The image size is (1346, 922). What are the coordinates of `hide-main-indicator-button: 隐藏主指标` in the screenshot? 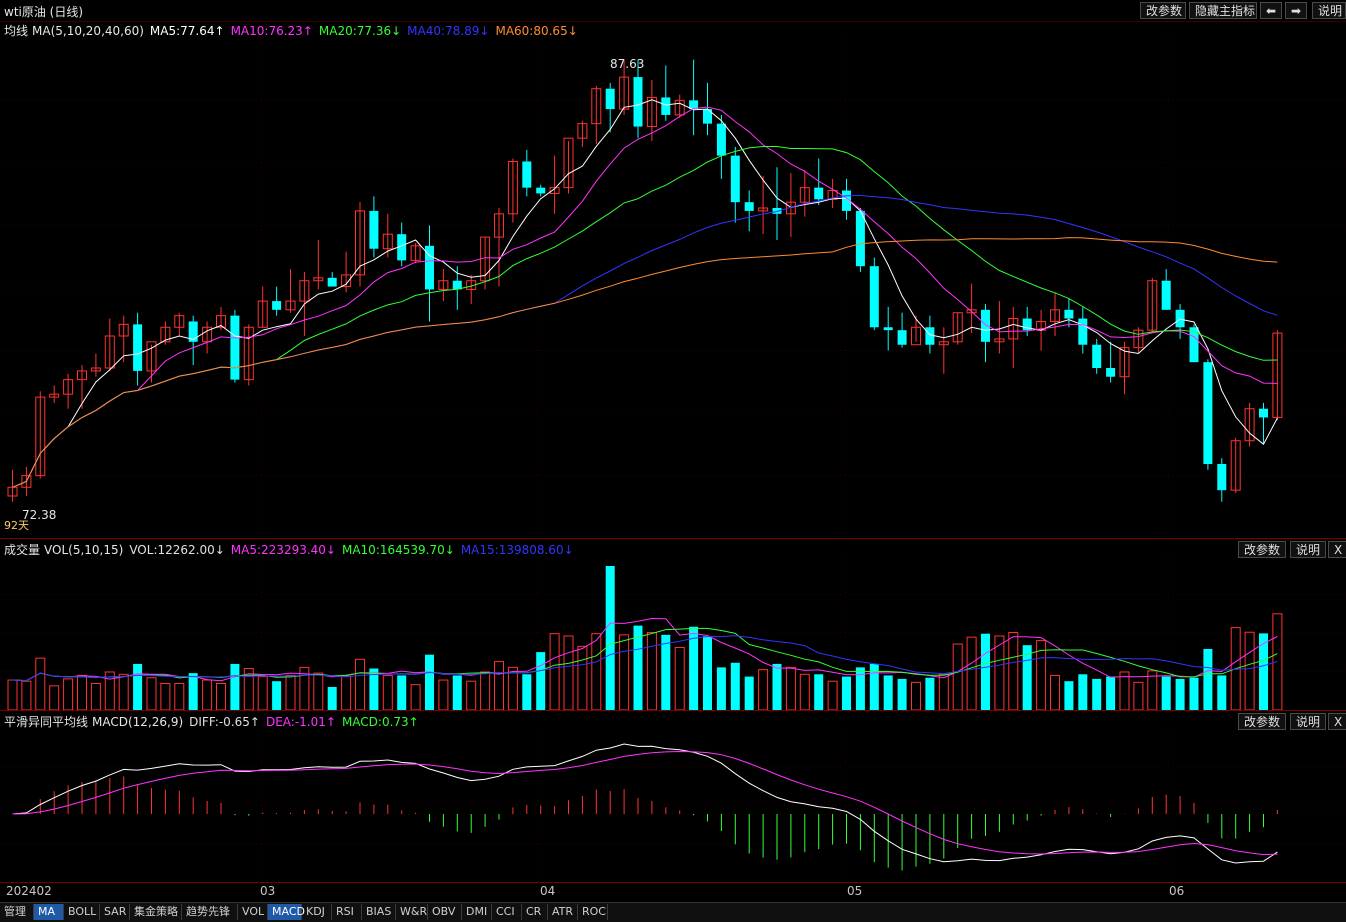 It's located at (1223, 10).